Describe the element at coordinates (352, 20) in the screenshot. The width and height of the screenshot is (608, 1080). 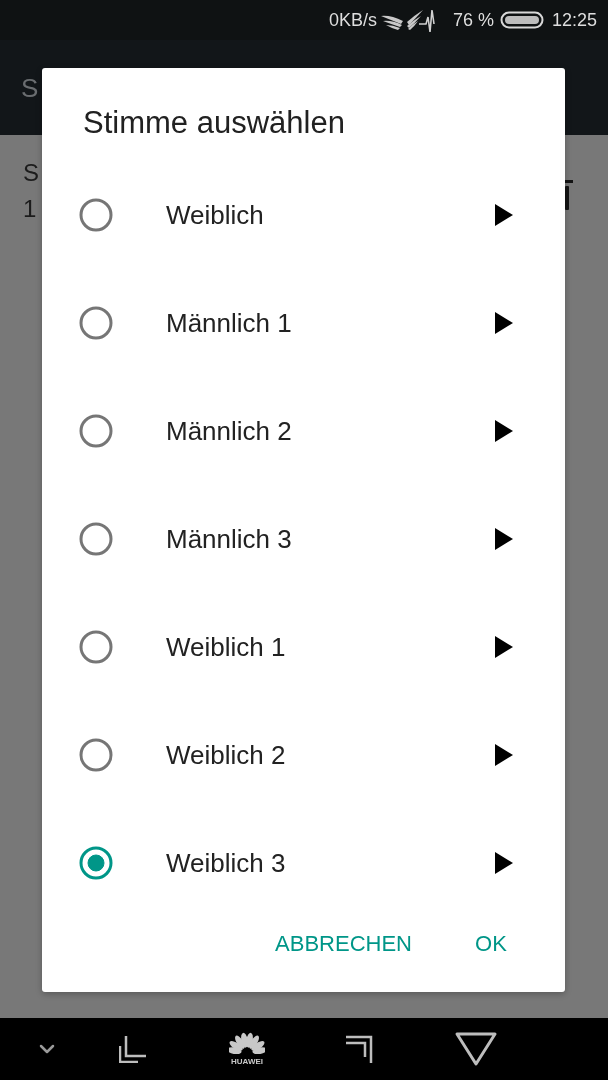
I see `network-speed: 0KB/s` at that location.